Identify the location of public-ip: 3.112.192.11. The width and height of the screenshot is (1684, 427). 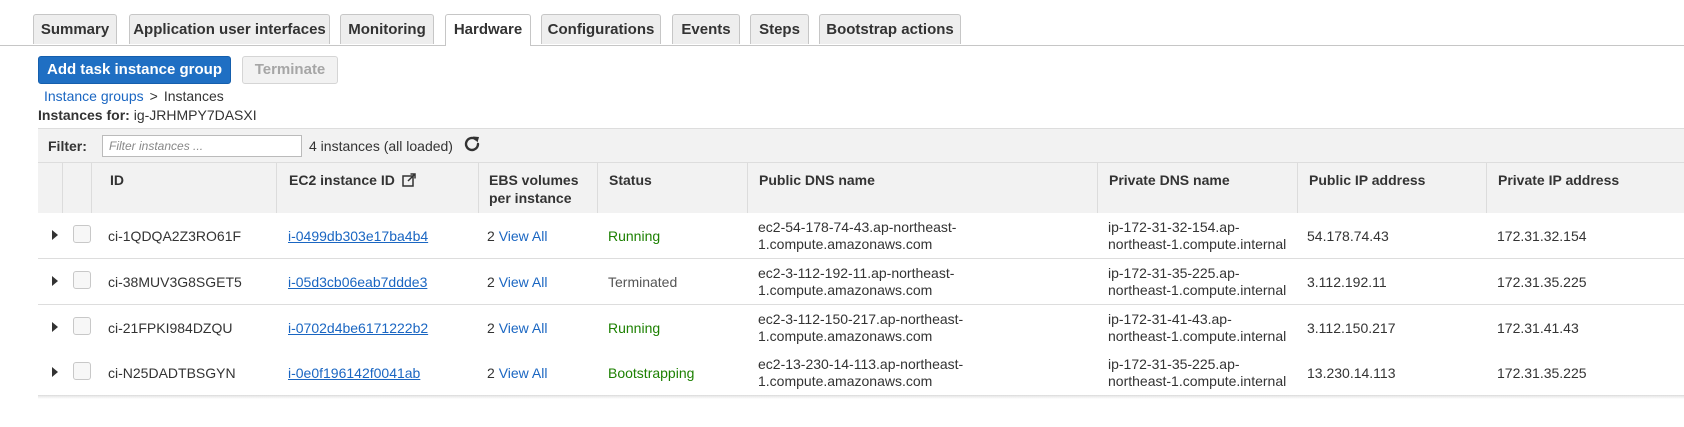
(1347, 282).